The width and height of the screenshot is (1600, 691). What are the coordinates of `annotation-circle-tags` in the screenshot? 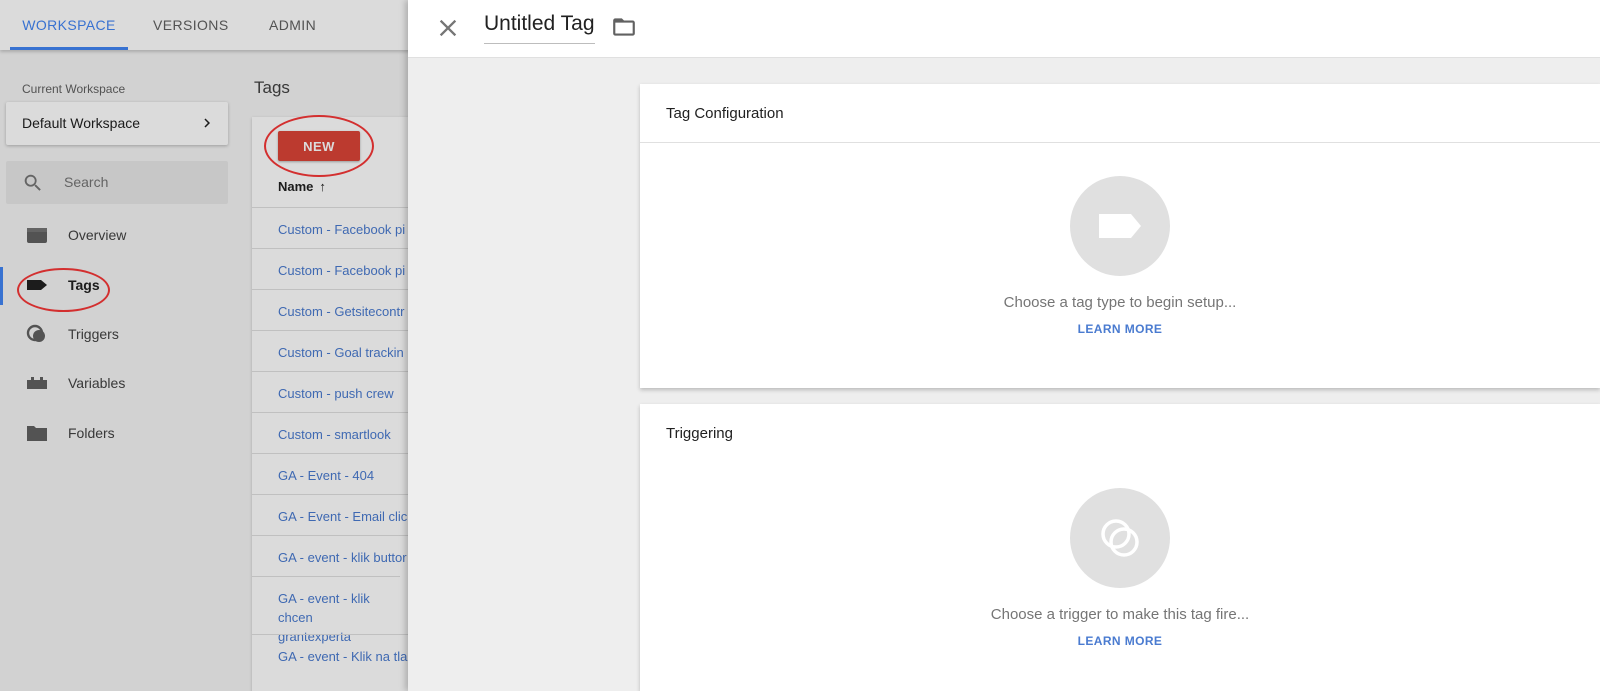 It's located at (63, 290).